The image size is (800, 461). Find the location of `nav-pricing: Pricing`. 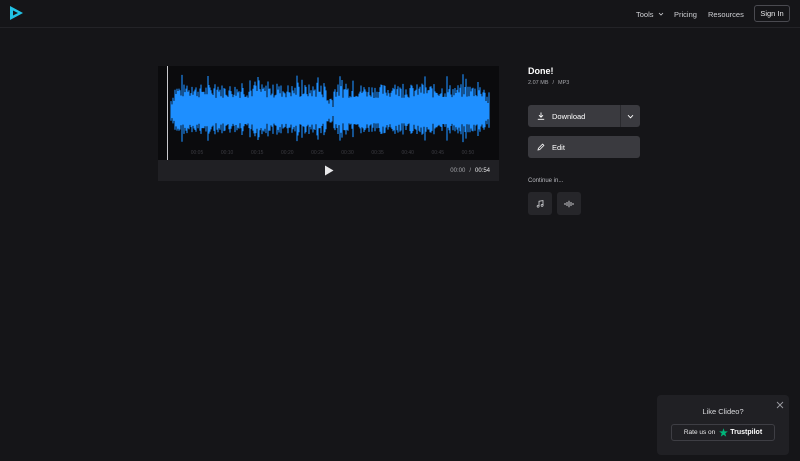

nav-pricing: Pricing is located at coordinates (685, 14).